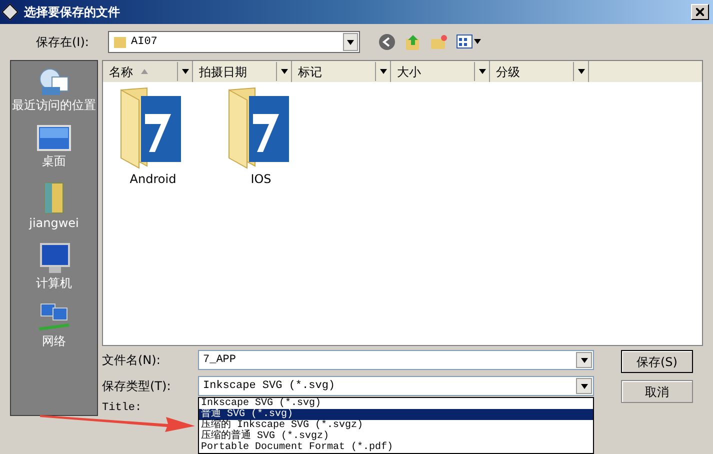 This screenshot has width=713, height=454. Describe the element at coordinates (132, 360) in the screenshot. I see `file-name-label: 文件名(N):` at that location.